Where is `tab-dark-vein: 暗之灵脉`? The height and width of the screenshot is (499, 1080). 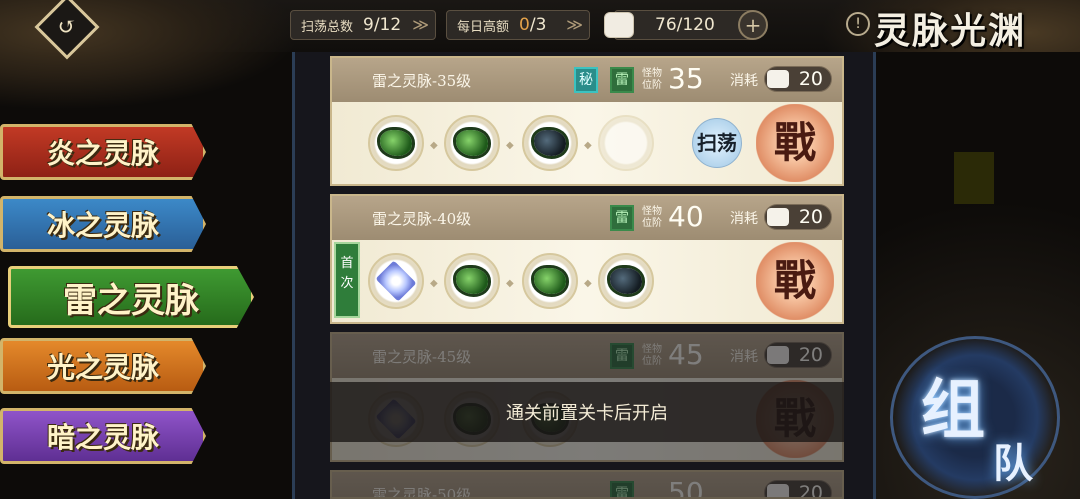
tab-dark-vein: 暗之灵脉 is located at coordinates (103, 436).